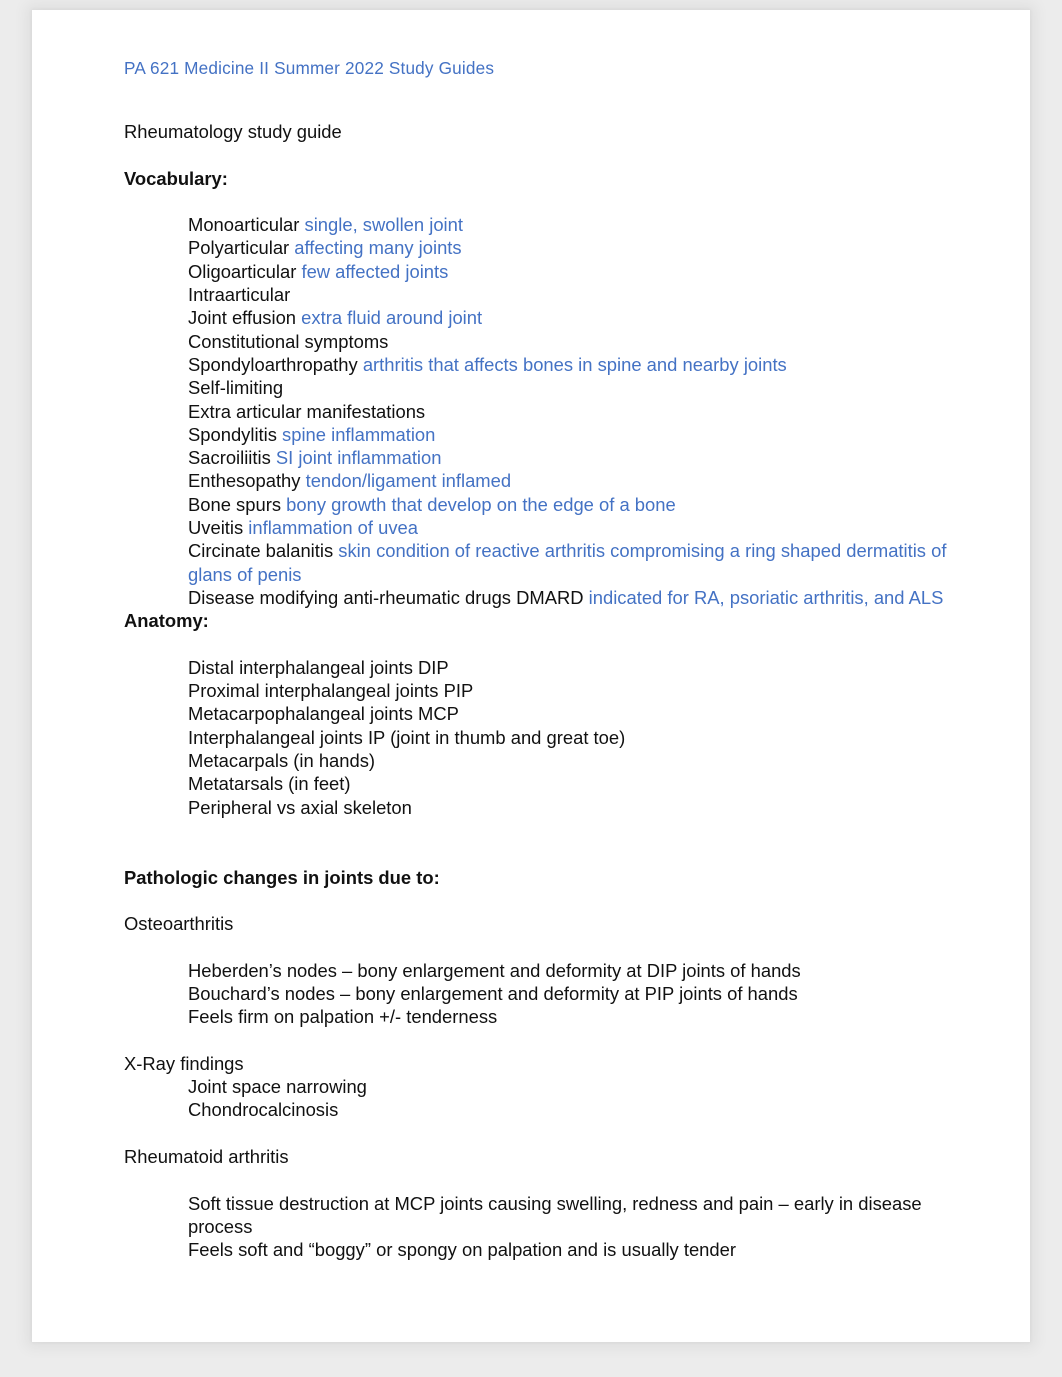  What do you see at coordinates (544, 271) in the screenshot?
I see `vocabulary-entry: Oligoarticular few affected joints` at bounding box center [544, 271].